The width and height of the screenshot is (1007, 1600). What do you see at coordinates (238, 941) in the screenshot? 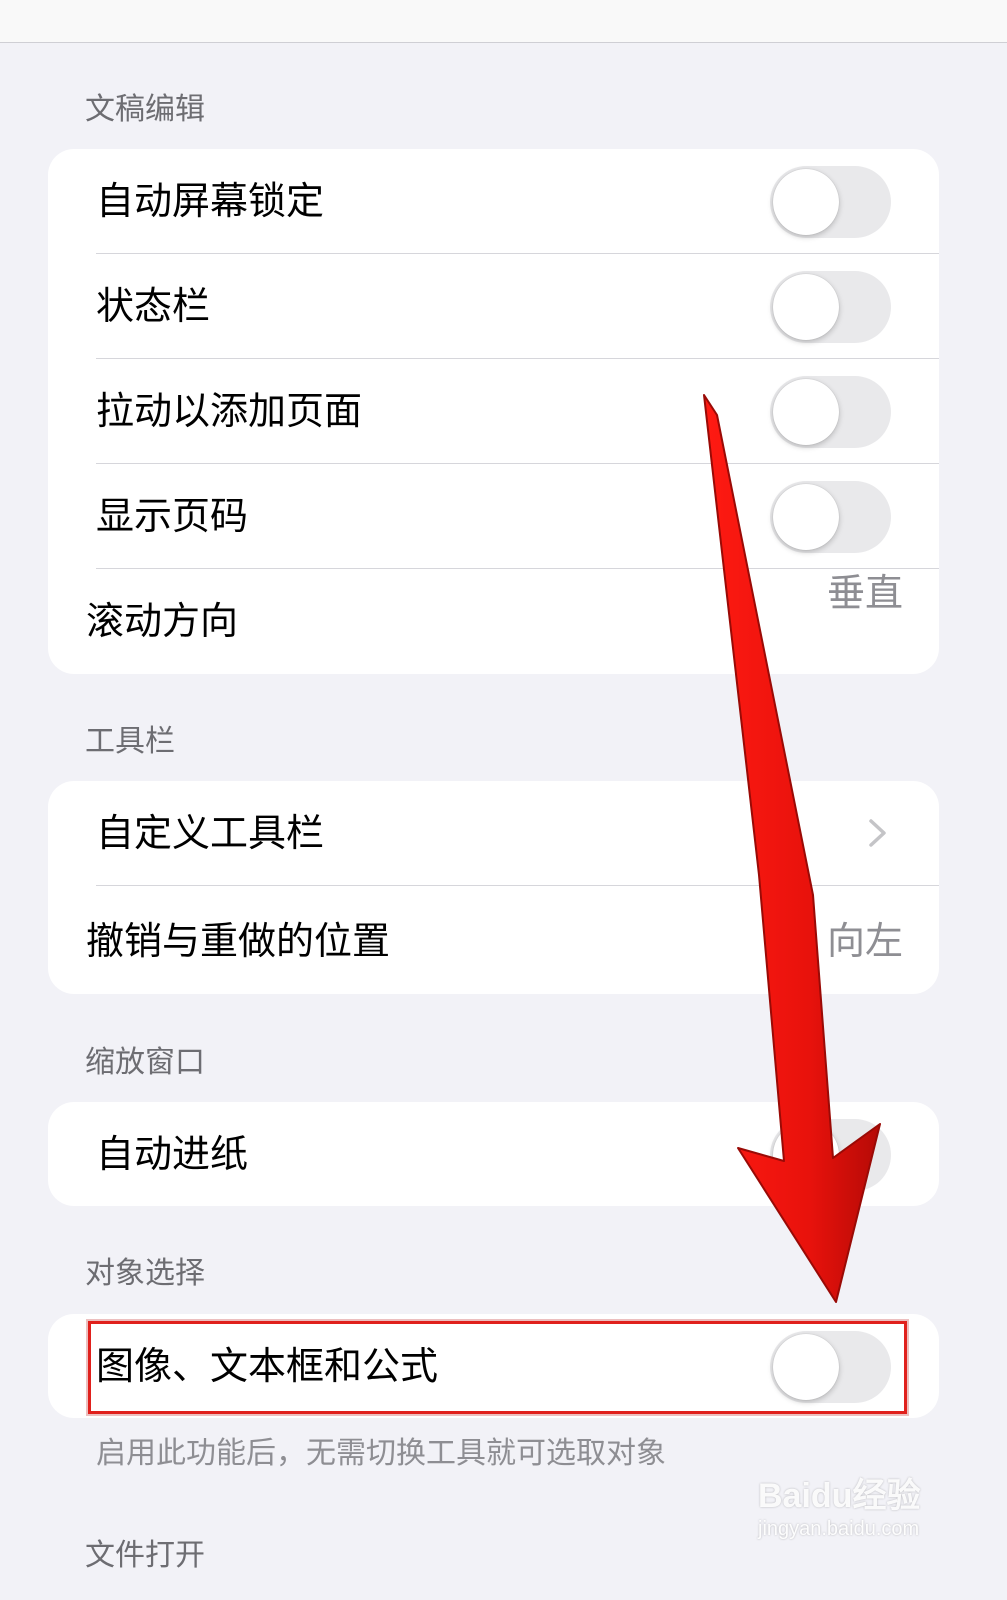
I see `setting-label: 撤销与重做的位置` at bounding box center [238, 941].